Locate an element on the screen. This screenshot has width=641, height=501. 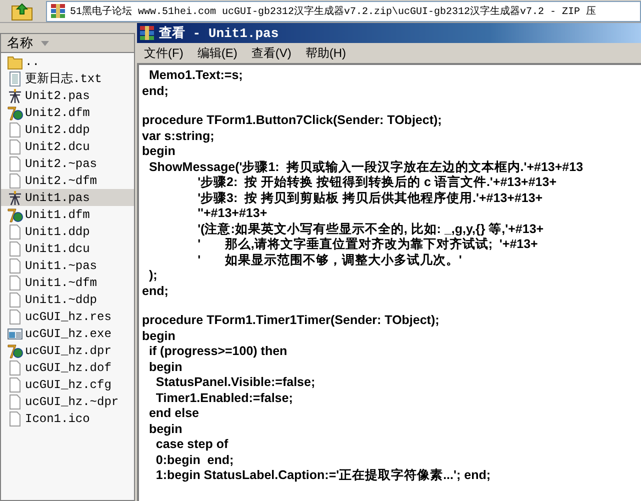
code-line: Timer1.Enabled:=false; is located at coordinates (223, 398).